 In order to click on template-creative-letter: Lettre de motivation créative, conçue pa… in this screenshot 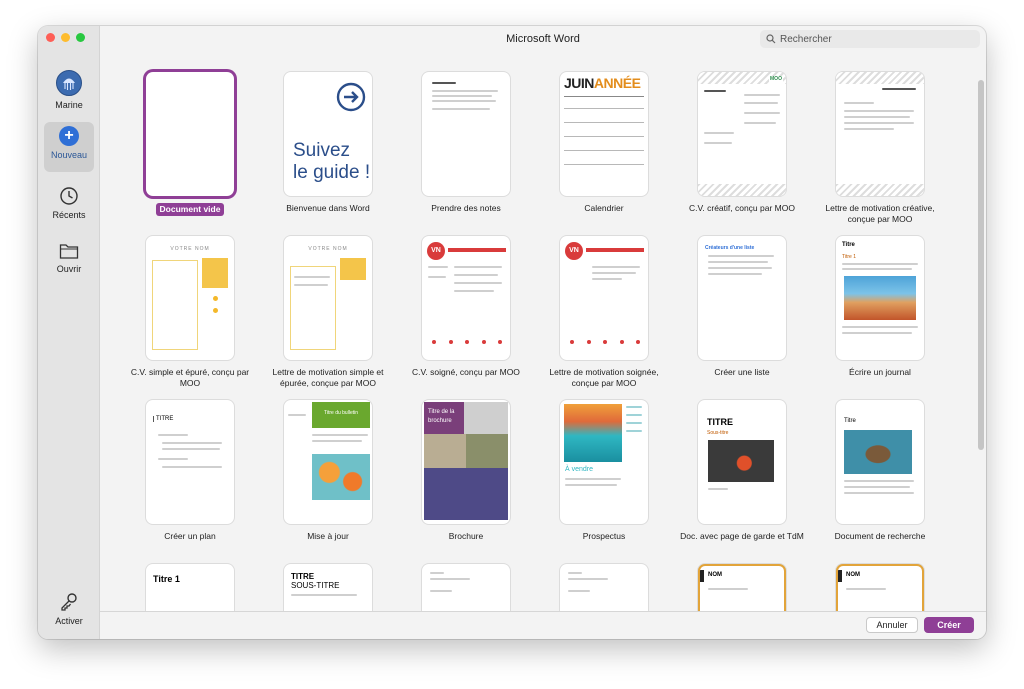, I will do `click(880, 148)`.